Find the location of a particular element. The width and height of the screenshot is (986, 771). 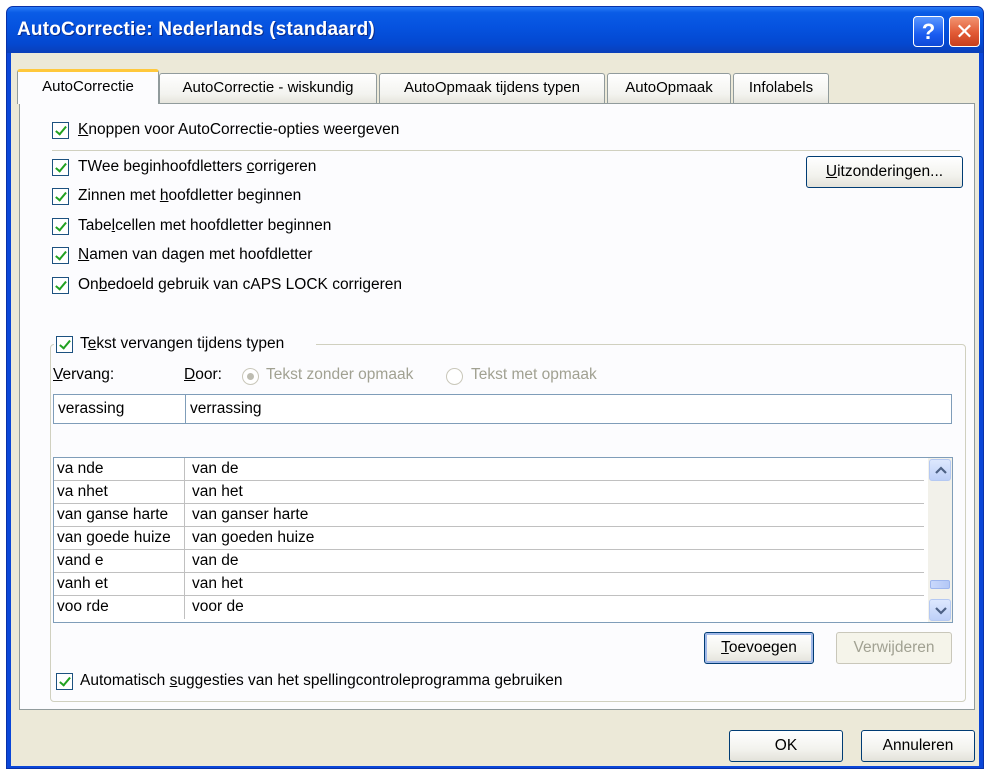

day-names-label: Namen van dagen met hoofdletter is located at coordinates (195, 255).